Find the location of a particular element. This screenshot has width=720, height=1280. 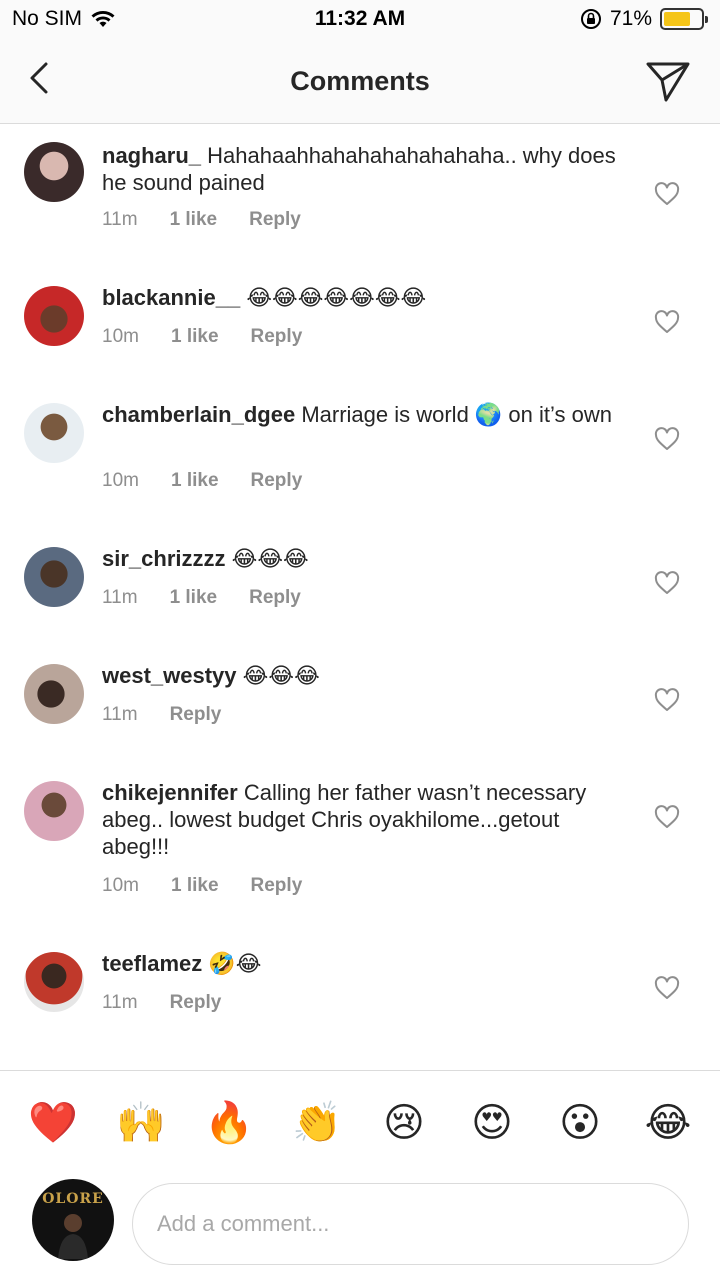

comment-composer: OLORE is located at coordinates (360, 1227).